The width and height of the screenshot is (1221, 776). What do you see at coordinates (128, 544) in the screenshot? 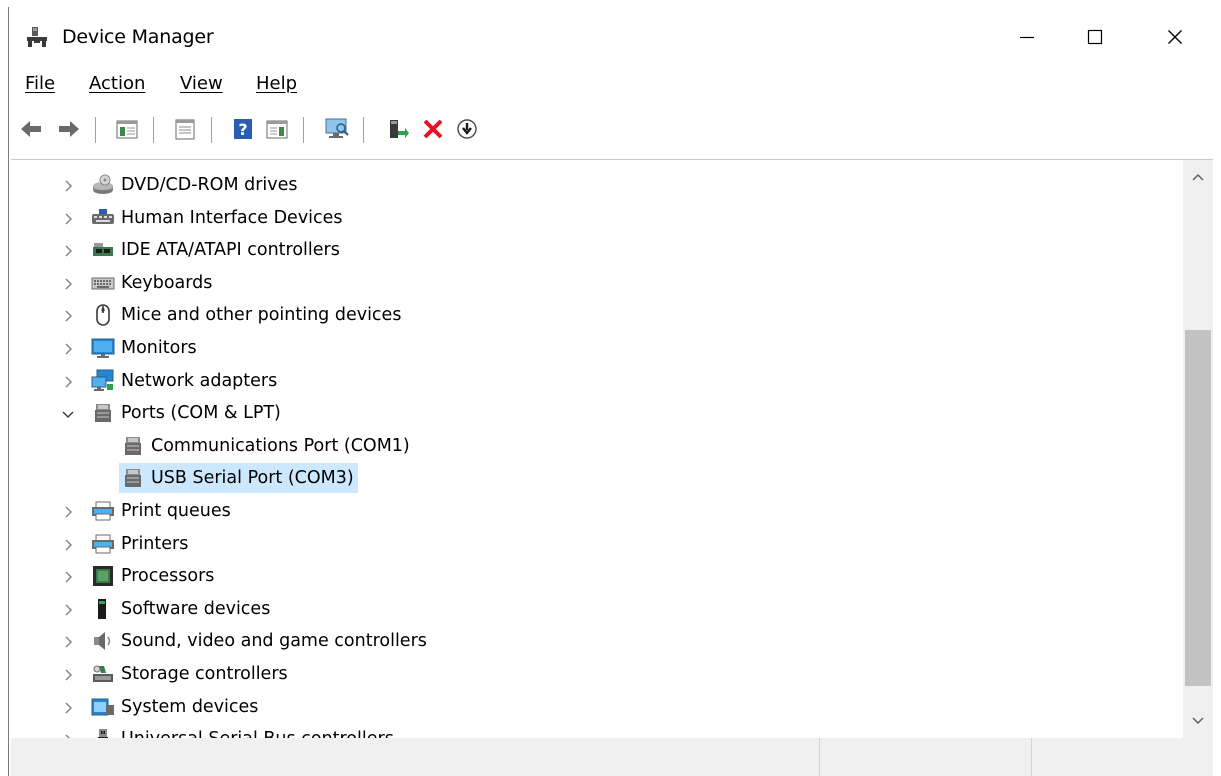
I see `tree-category-item: Printers` at bounding box center [128, 544].